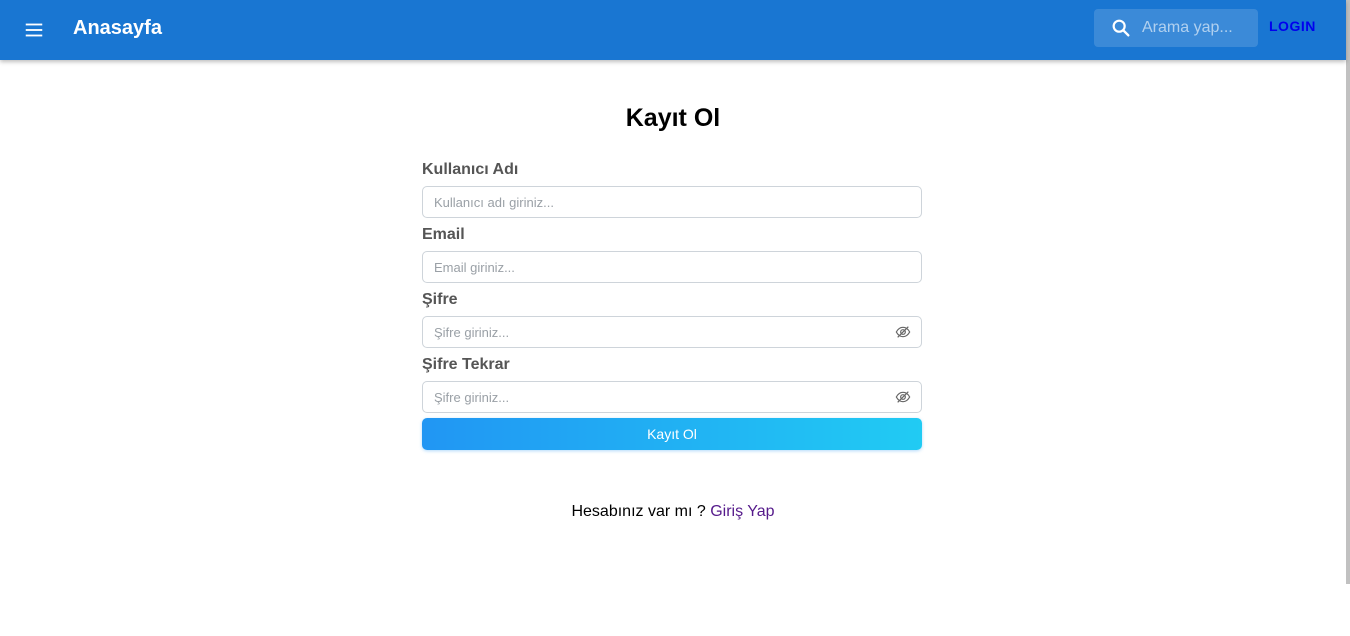  What do you see at coordinates (659, 397) in the screenshot?
I see `password-repeat-input` at bounding box center [659, 397].